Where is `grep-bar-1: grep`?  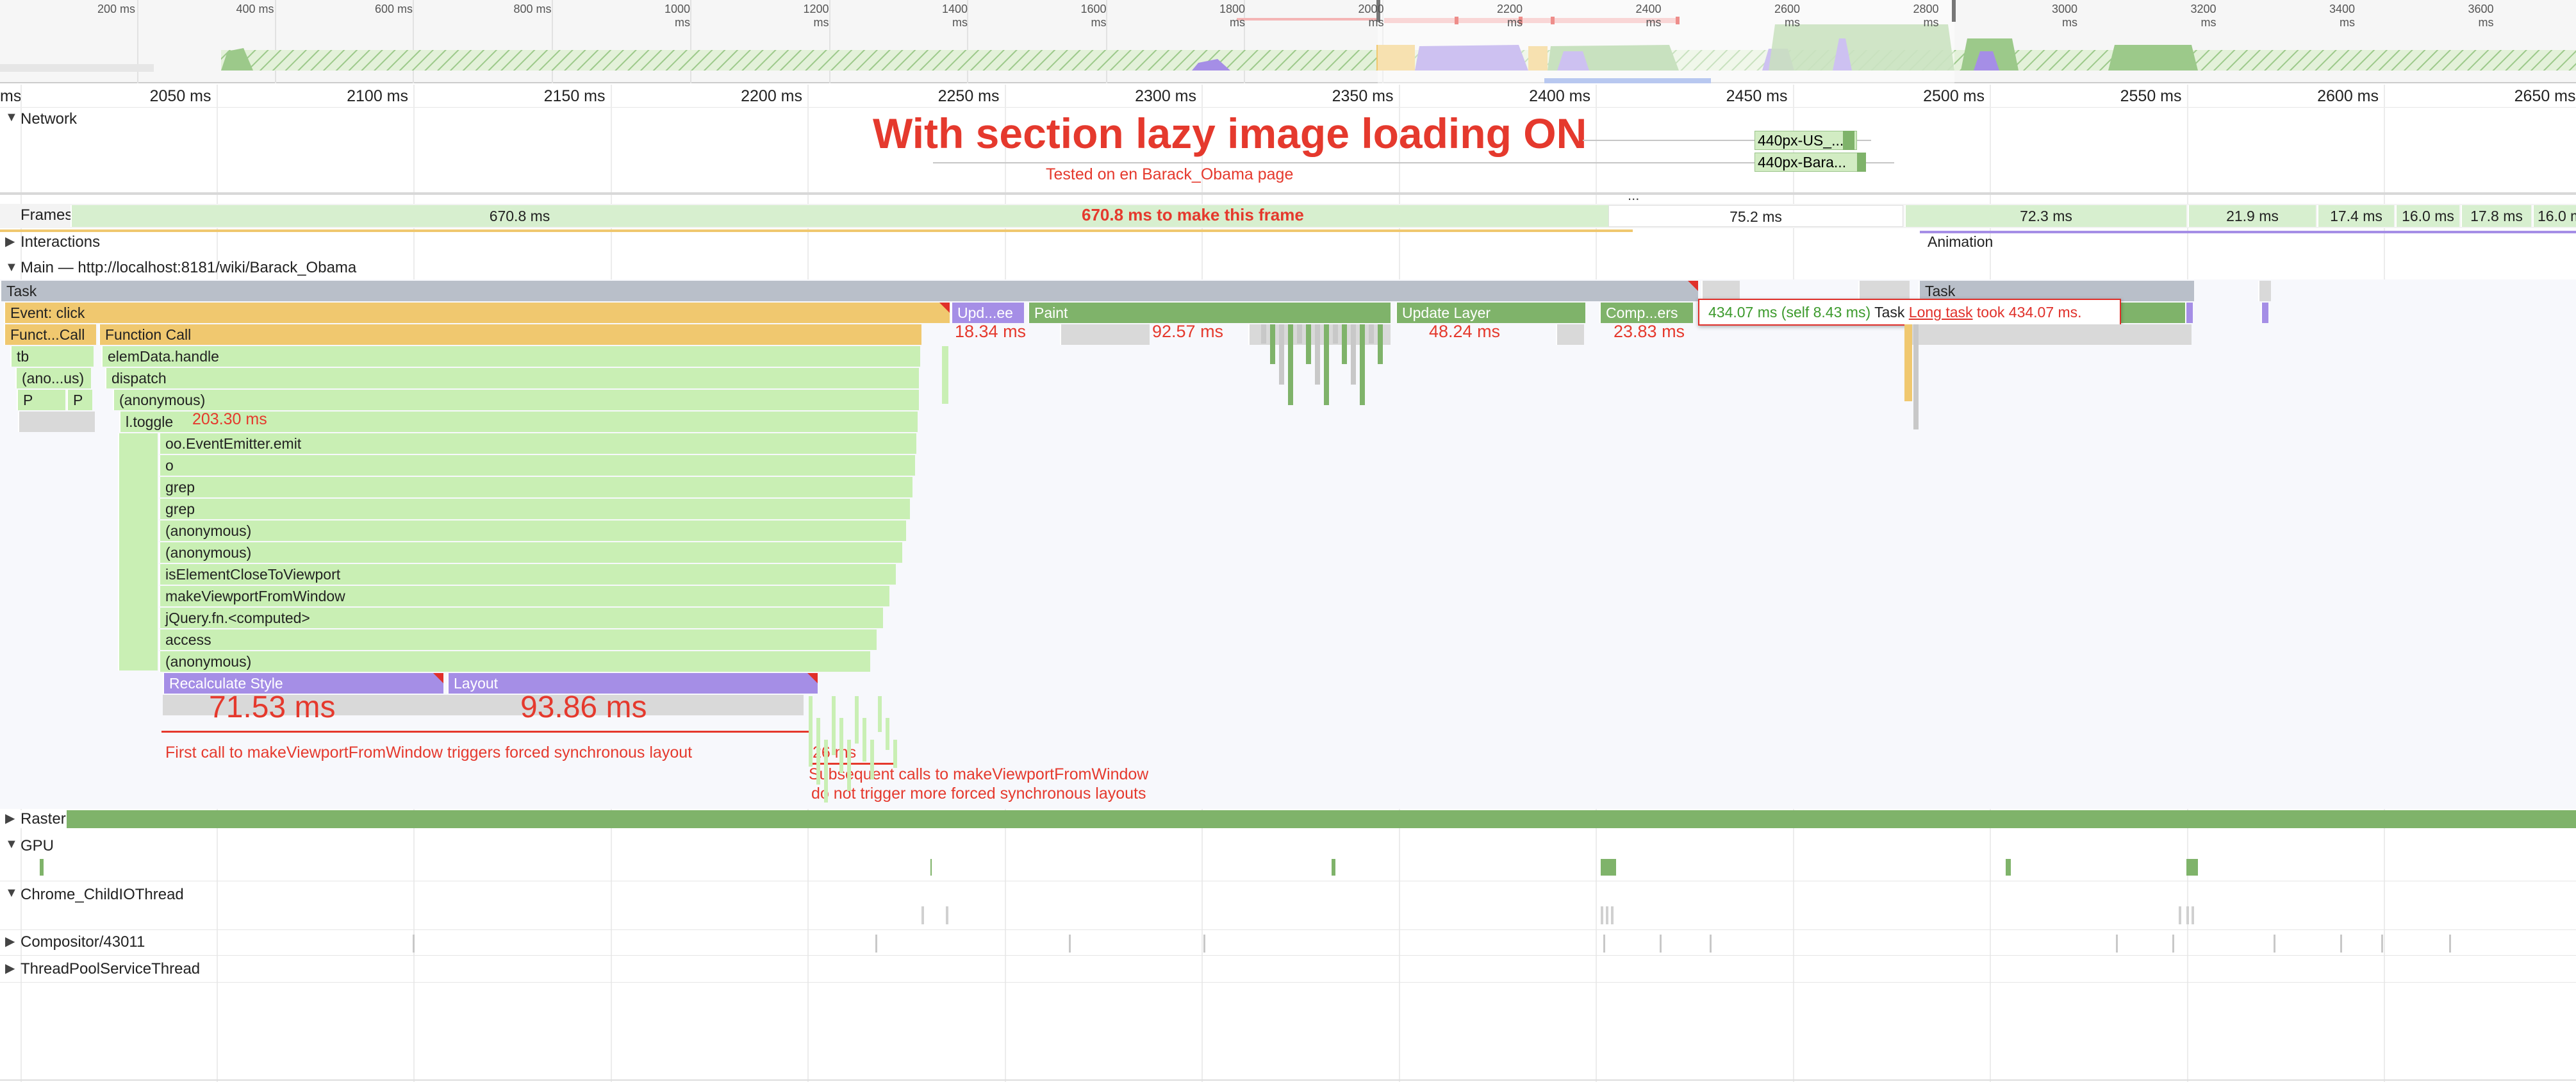 grep-bar-1: grep is located at coordinates (535, 487).